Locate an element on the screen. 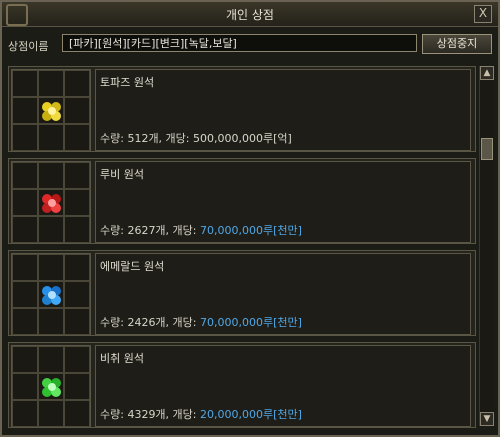 This screenshot has width=500, height=437. scroll-down-button: ▼ is located at coordinates (487, 419).